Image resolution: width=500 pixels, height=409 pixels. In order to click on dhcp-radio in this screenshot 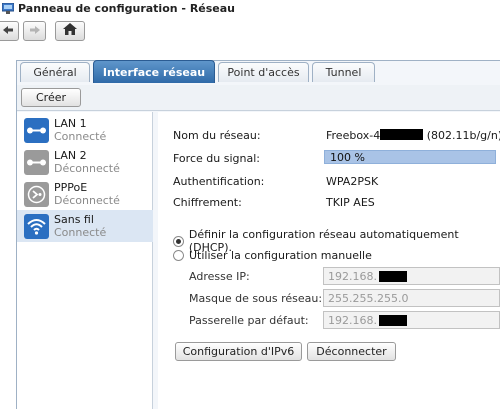, I will do `click(178, 241)`.